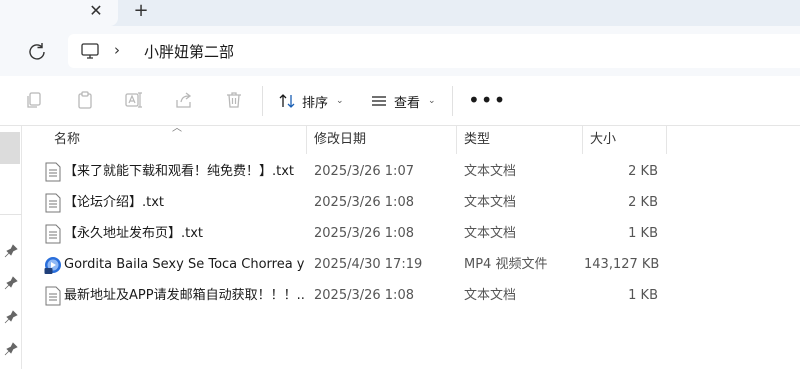 The width and height of the screenshot is (800, 369). Describe the element at coordinates (52, 265) in the screenshot. I see `video-file-icon` at that location.